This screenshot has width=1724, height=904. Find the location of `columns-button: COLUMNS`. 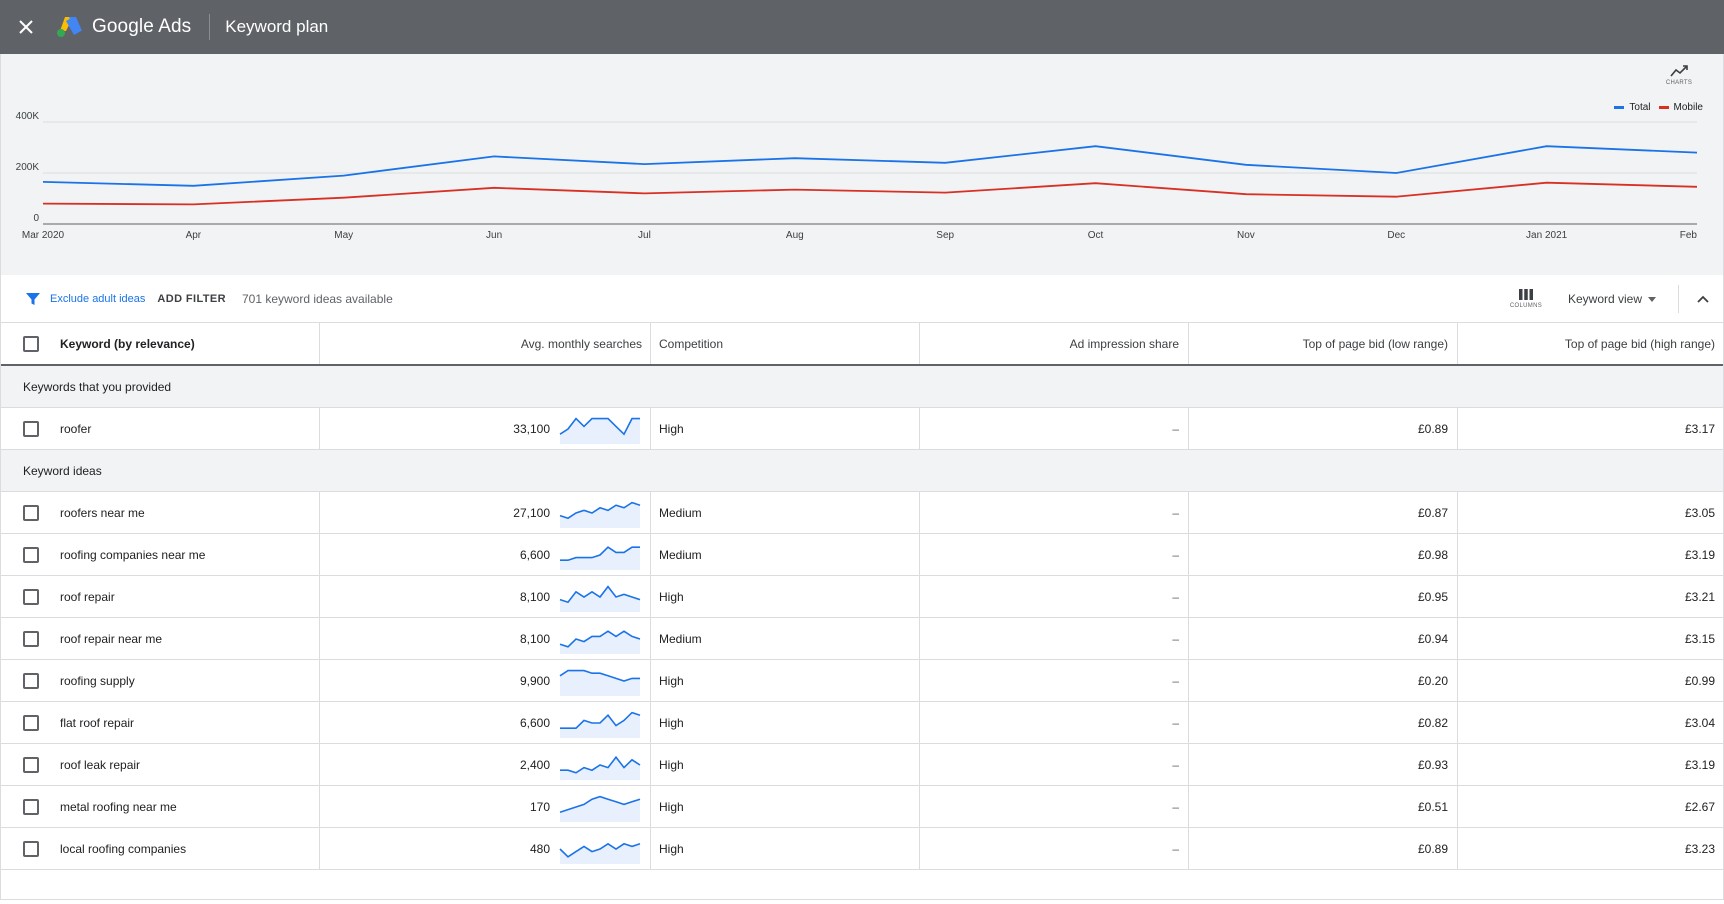

columns-button: COLUMNS is located at coordinates (1526, 299).